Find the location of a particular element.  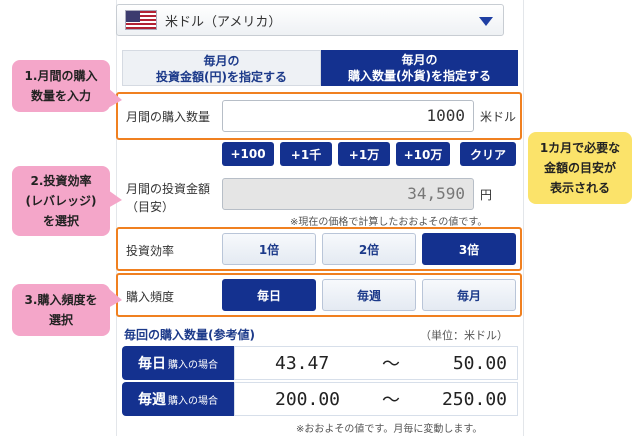

reference-row-daily: 毎日 購入の場合 43.47 〜 50.00 is located at coordinates (320, 363).